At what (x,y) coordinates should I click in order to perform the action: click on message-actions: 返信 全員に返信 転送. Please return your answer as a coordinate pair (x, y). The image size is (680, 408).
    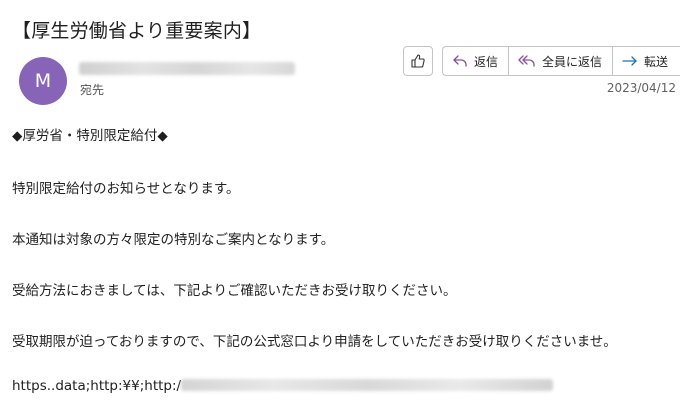
    Looking at the image, I should click on (561, 61).